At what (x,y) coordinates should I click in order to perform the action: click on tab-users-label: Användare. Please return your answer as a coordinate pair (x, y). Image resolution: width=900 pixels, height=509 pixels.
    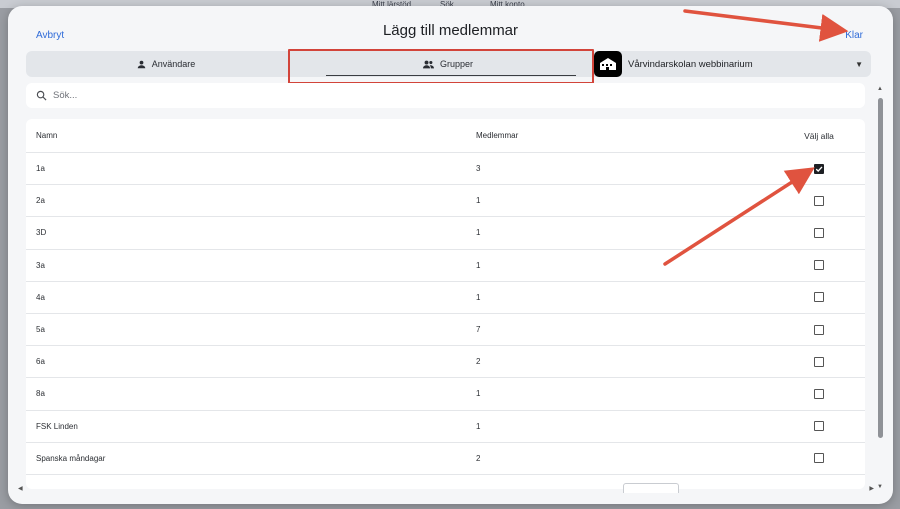
    Looking at the image, I should click on (173, 64).